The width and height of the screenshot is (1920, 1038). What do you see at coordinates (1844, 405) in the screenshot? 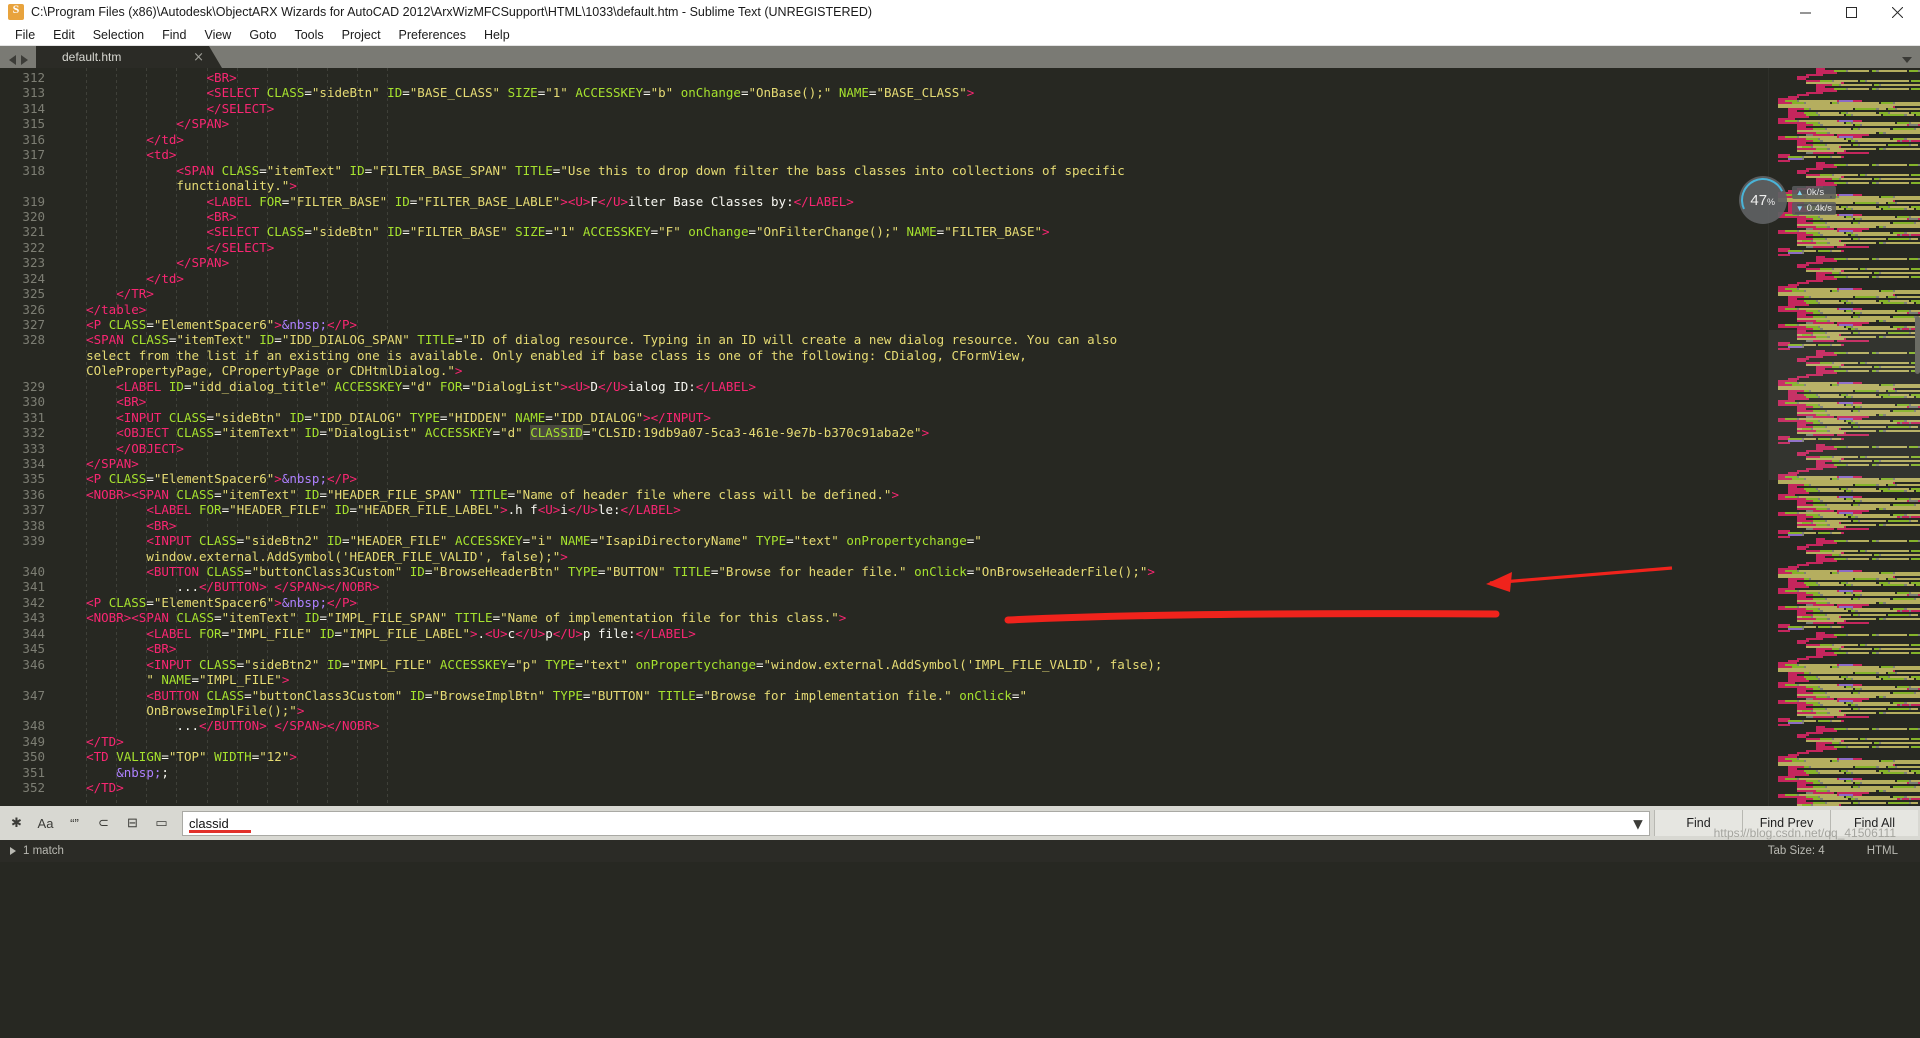
I see `minimap-viewport-indicator` at bounding box center [1844, 405].